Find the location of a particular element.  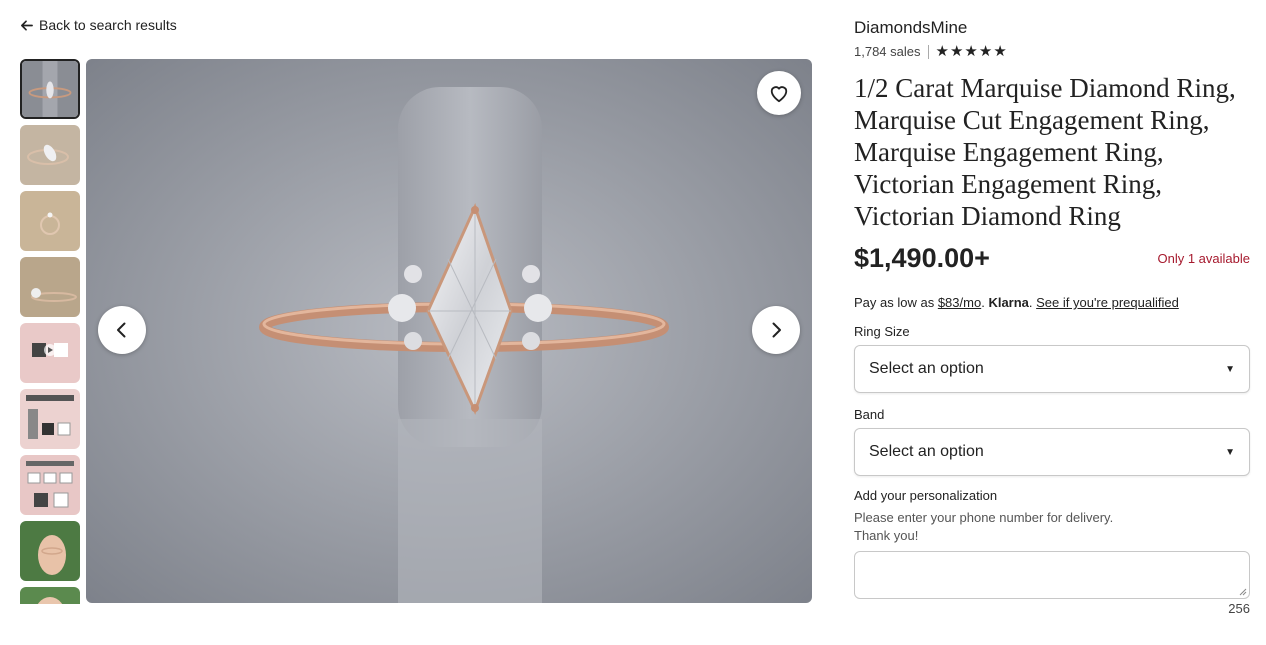

shop-stats: 1,784 sales ★ ★ ★ ★ ★ is located at coordinates (1052, 51).